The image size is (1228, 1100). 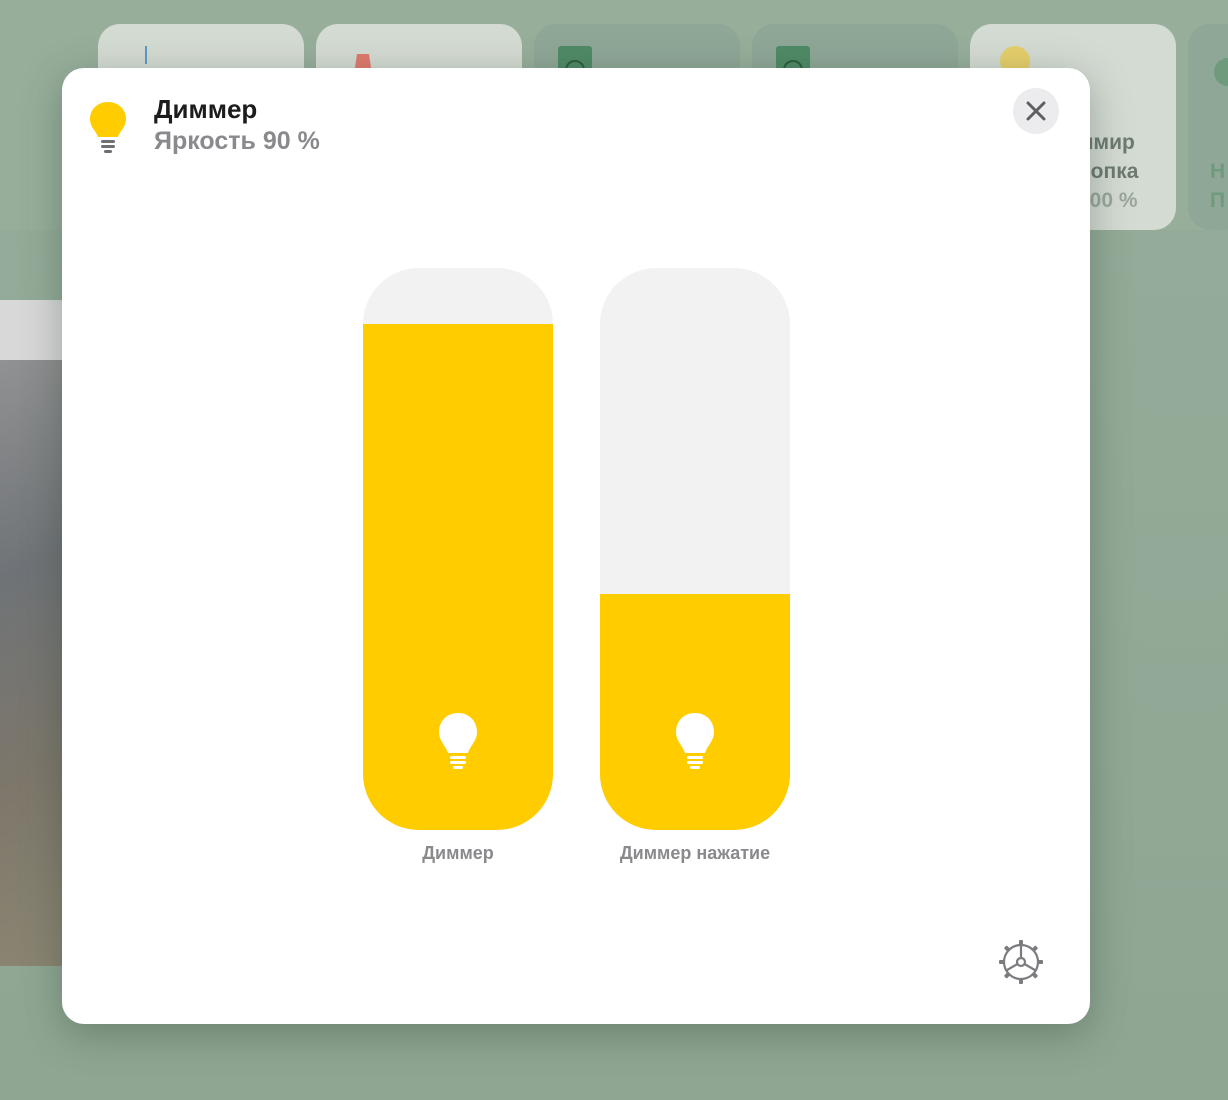 What do you see at coordinates (1218, 171) in the screenshot?
I see `background-tile-6-line1: Н` at bounding box center [1218, 171].